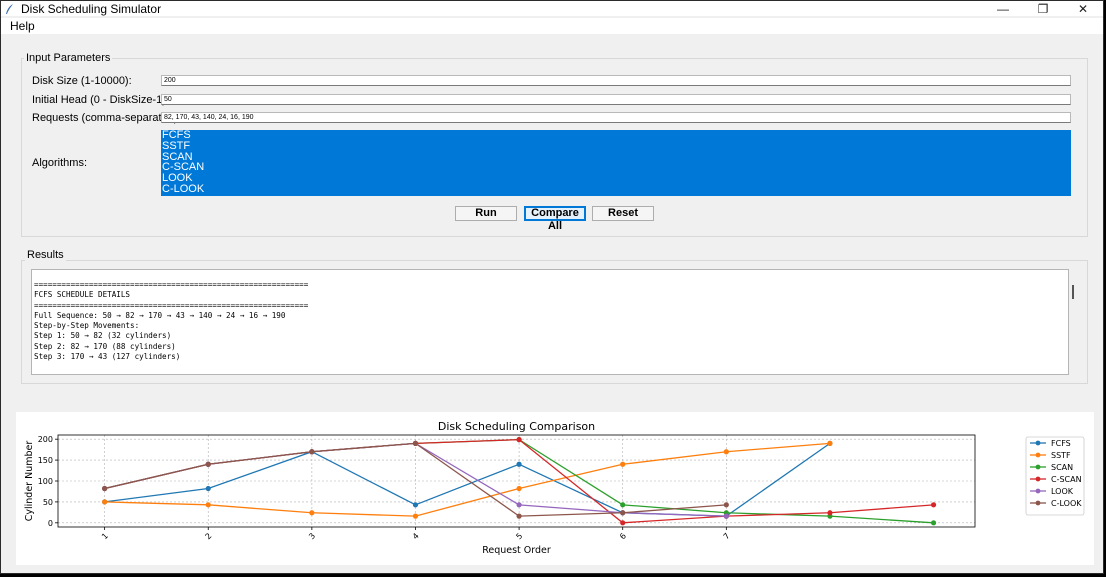 The width and height of the screenshot is (1106, 577). What do you see at coordinates (1003, 8) in the screenshot?
I see `minimize-icon: —` at bounding box center [1003, 8].